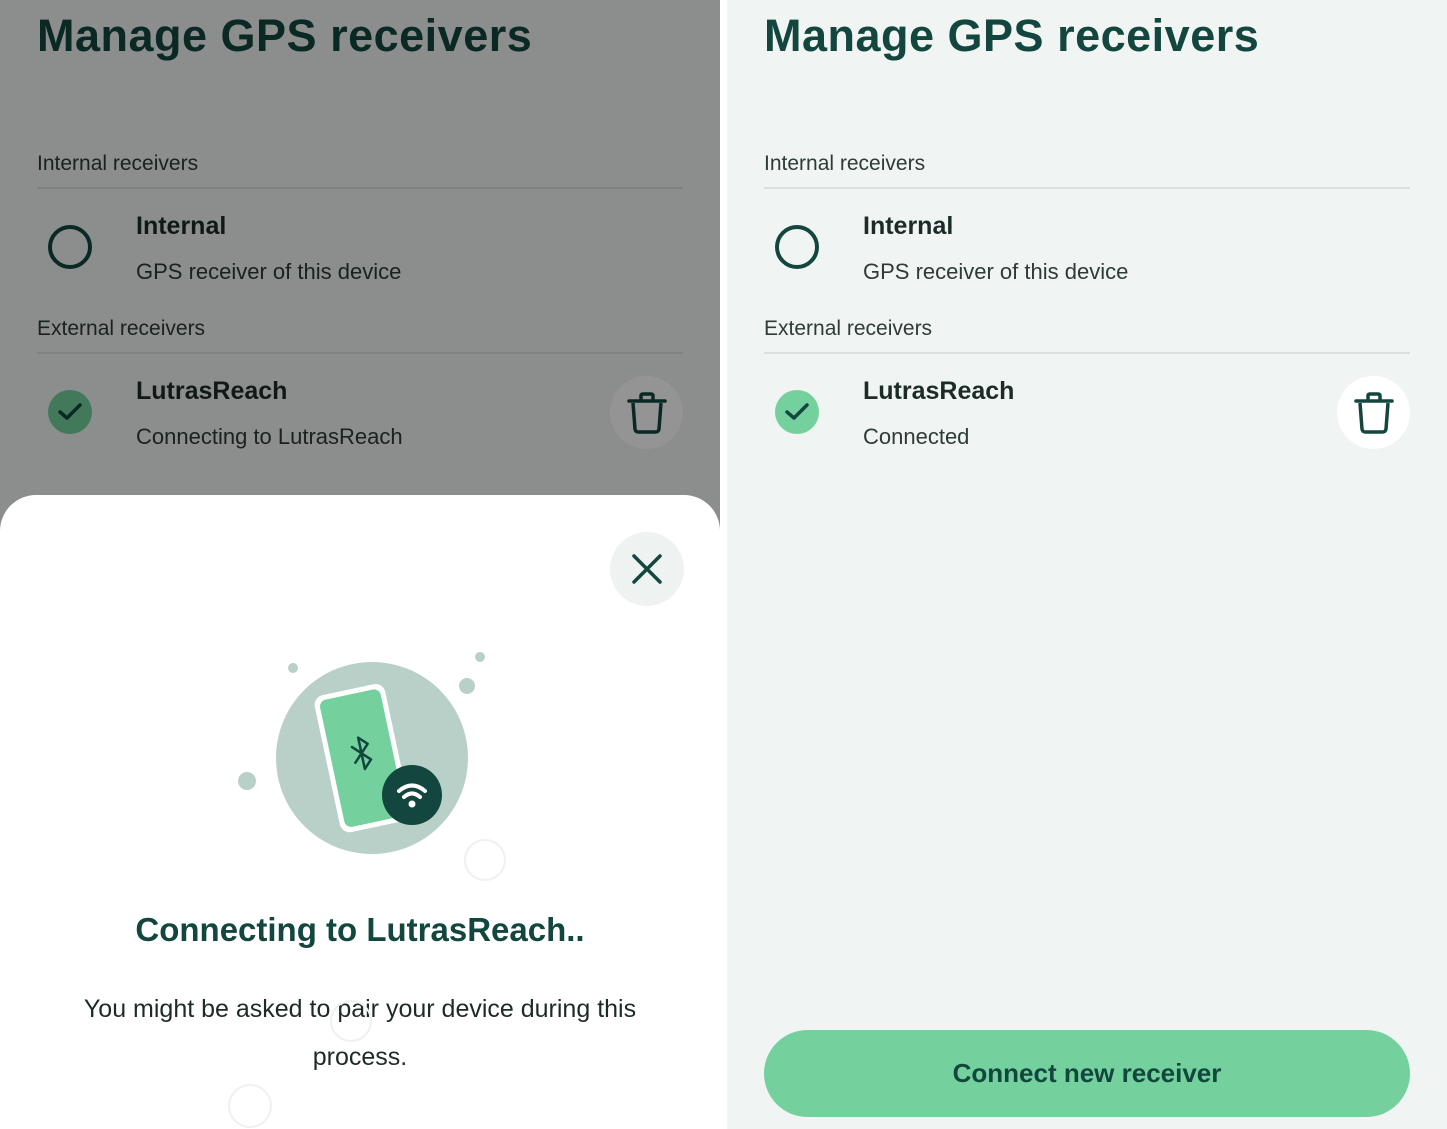 This screenshot has width=1447, height=1129. I want to click on delete-receiver-button, so click(1373, 412).